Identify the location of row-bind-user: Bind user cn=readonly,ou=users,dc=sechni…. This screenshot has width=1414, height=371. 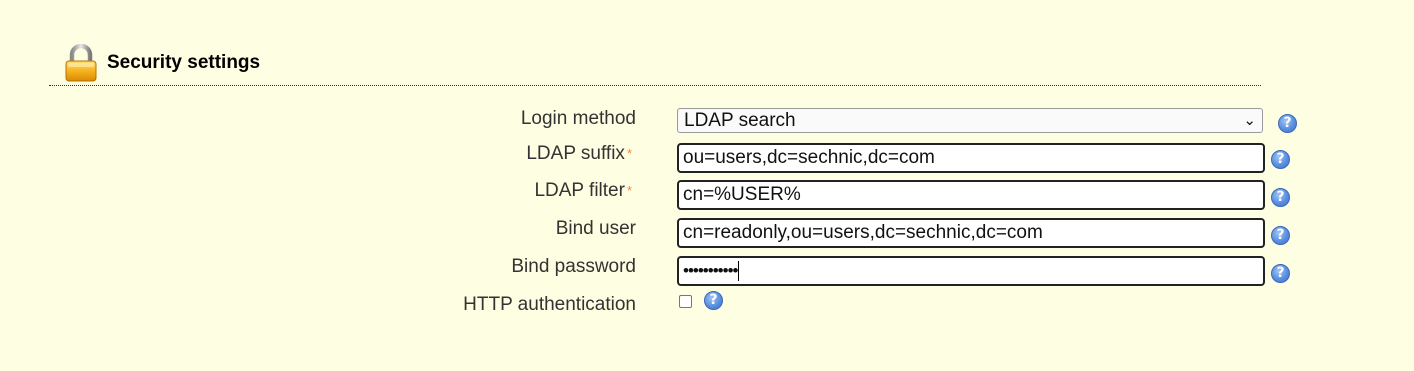
(707, 237).